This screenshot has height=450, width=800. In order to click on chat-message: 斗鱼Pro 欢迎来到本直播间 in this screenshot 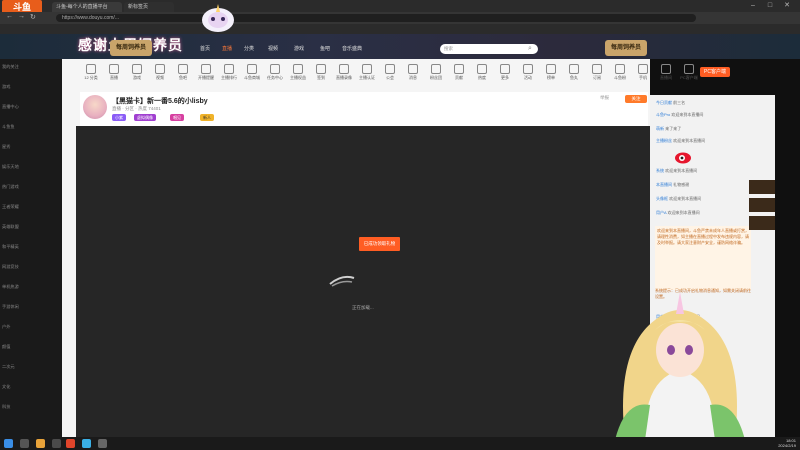, I will do `click(701, 115)`.